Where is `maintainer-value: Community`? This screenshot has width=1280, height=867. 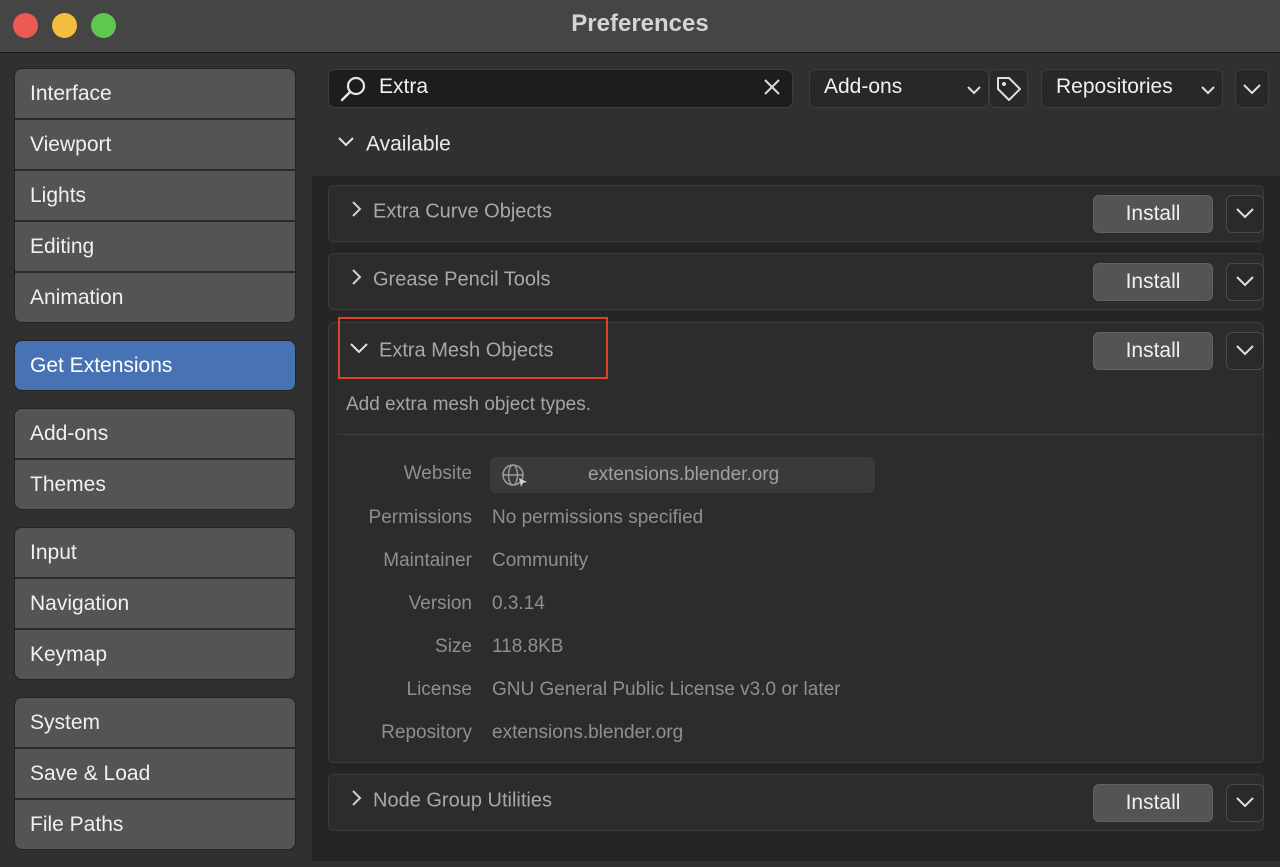
maintainer-value: Community is located at coordinates (540, 560).